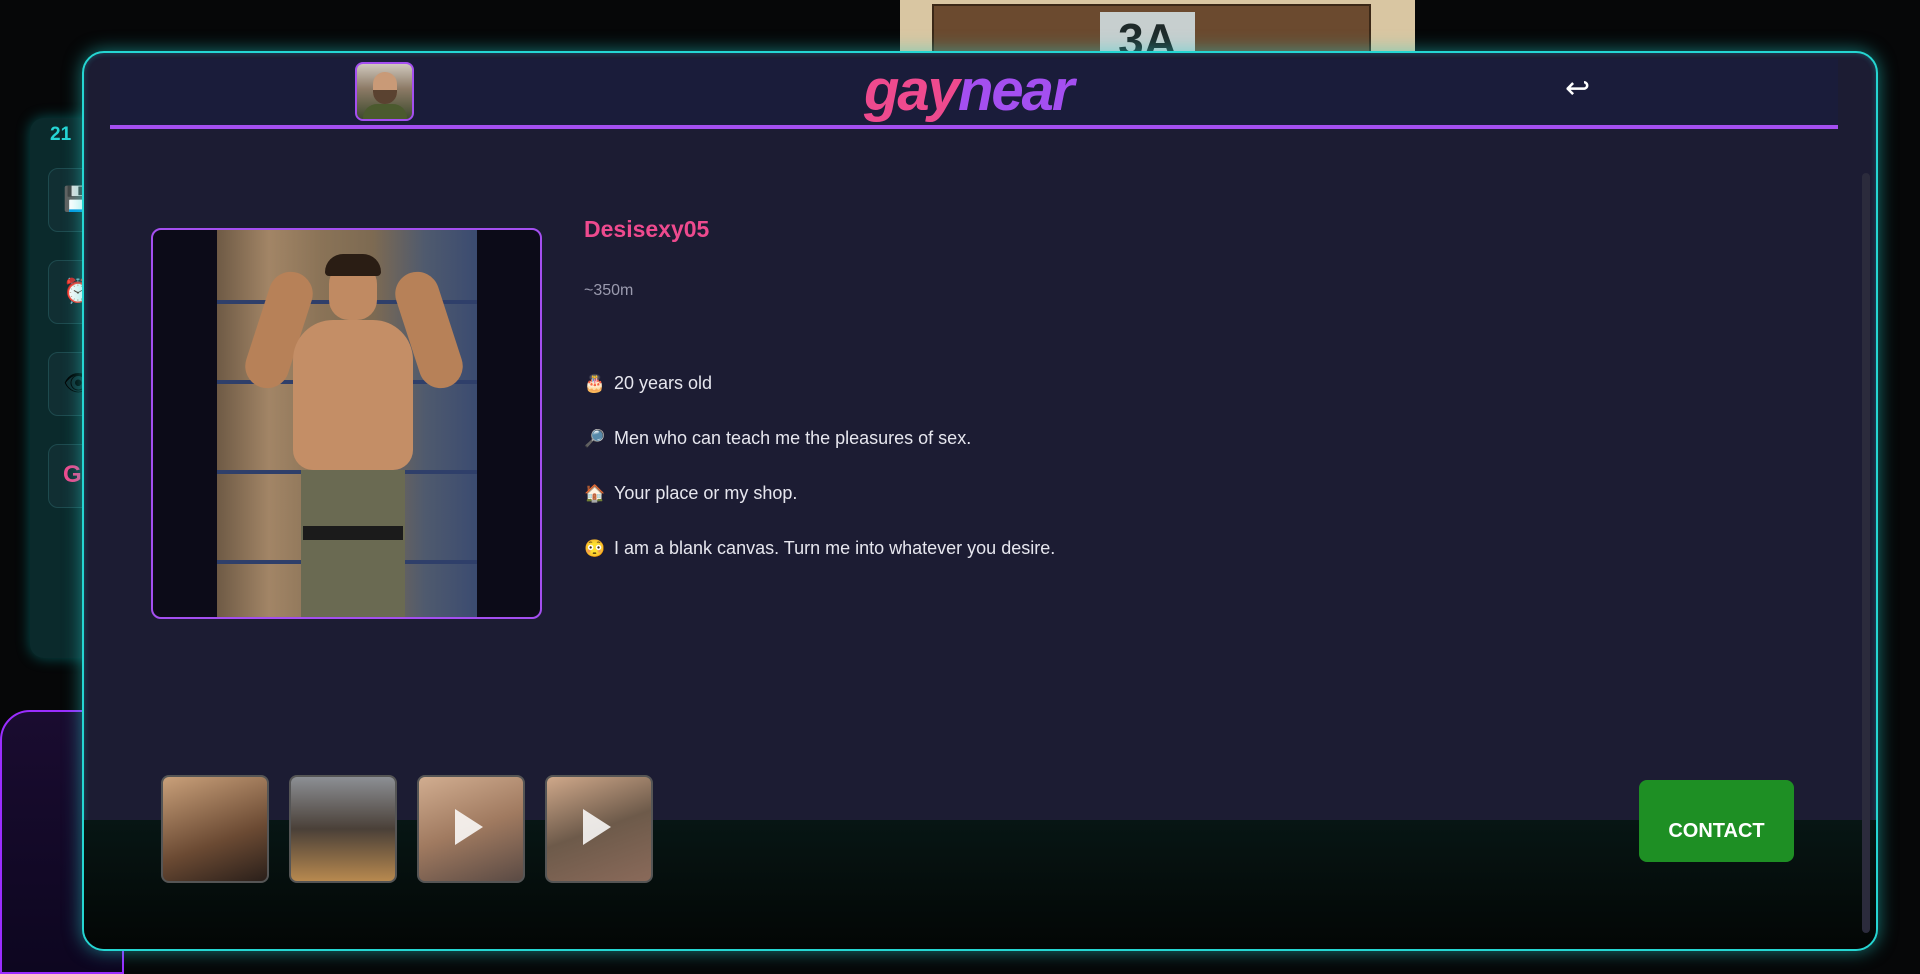 The image size is (1920, 974). I want to click on photo-image, so click(347, 423).